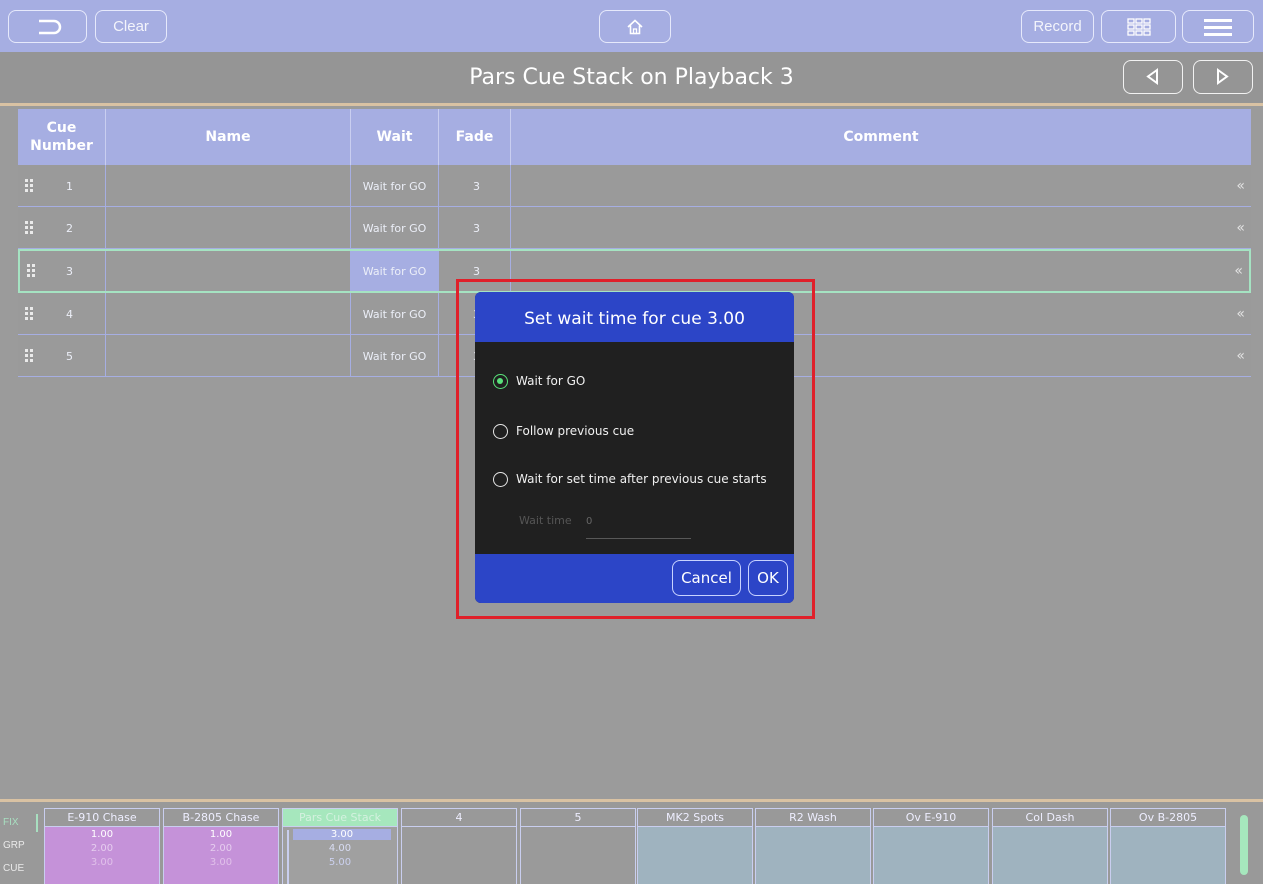 This screenshot has width=1263, height=884. Describe the element at coordinates (634, 317) in the screenshot. I see `dialog-header: Set wait time for cue 3.00` at that location.